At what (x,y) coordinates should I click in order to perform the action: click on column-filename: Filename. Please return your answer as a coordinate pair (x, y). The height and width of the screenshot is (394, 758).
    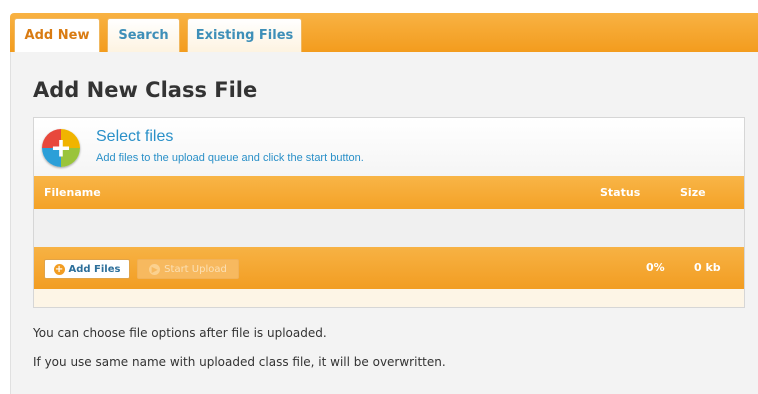
    Looking at the image, I should click on (72, 192).